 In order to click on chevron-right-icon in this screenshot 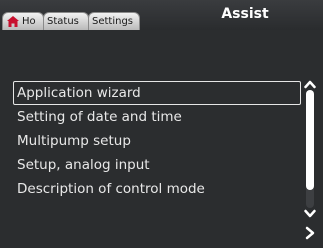, I will do `click(310, 233)`.